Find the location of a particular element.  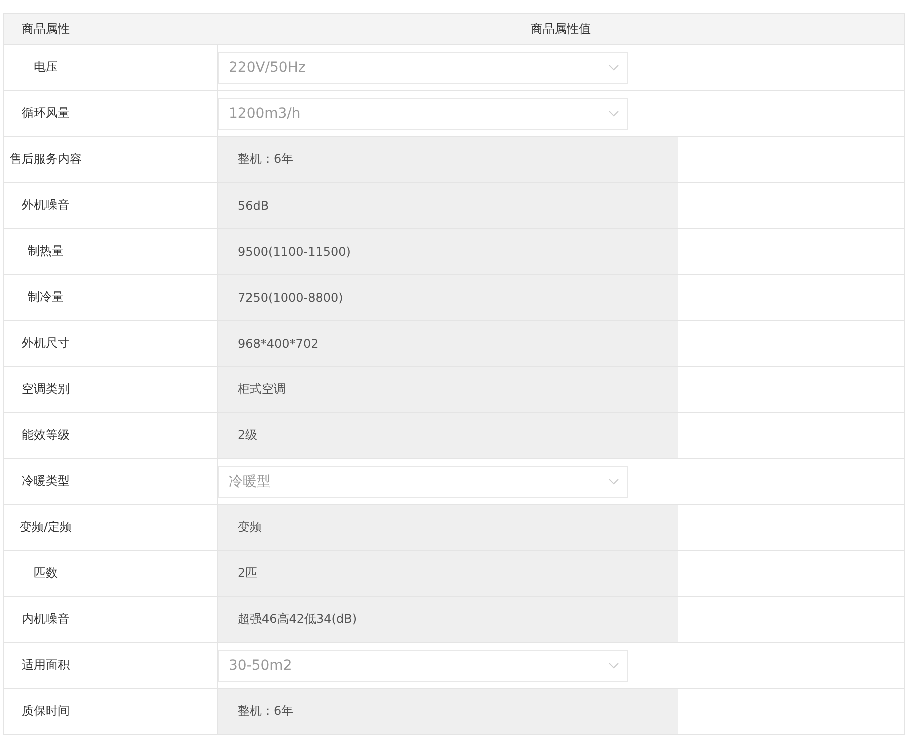

attribute-label: 变频/定频 is located at coordinates (46, 527).